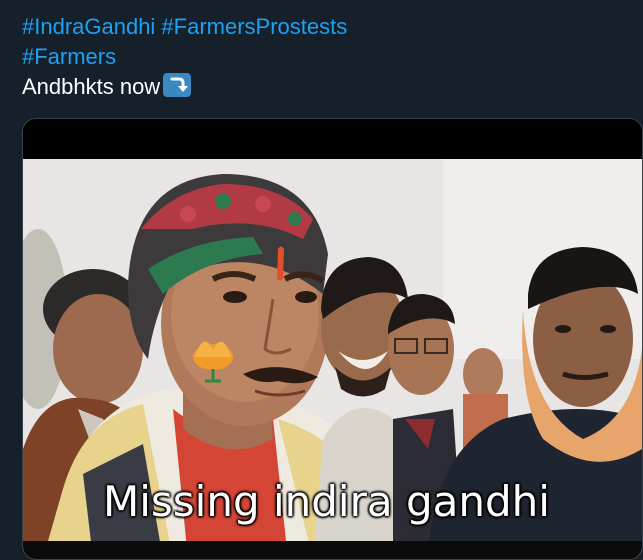  I want to click on tweet-body-text: Andbhkts now, so click(91, 86).